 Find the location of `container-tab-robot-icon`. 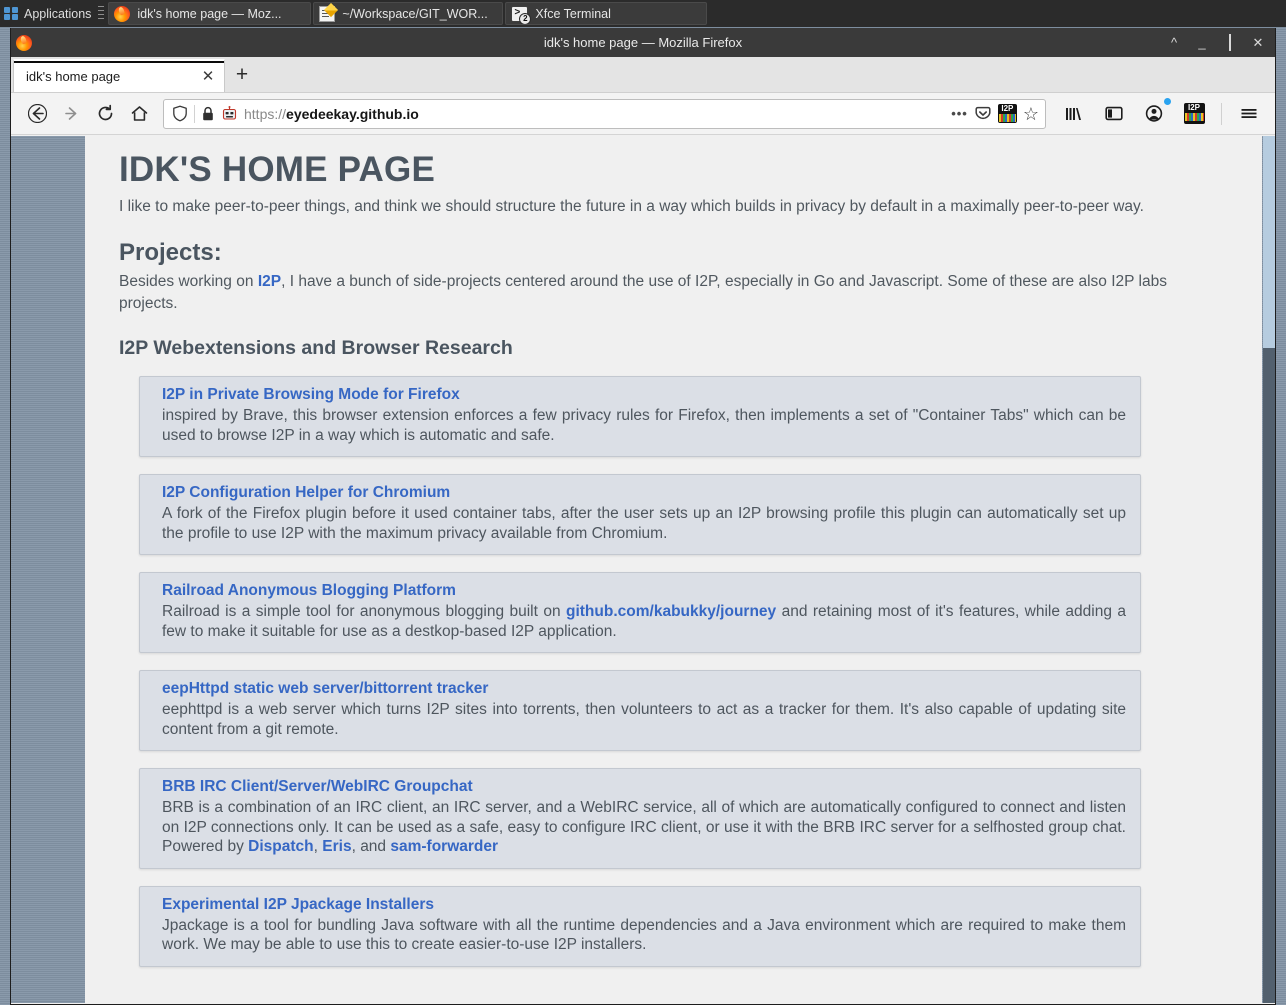

container-tab-robot-icon is located at coordinates (229, 113).